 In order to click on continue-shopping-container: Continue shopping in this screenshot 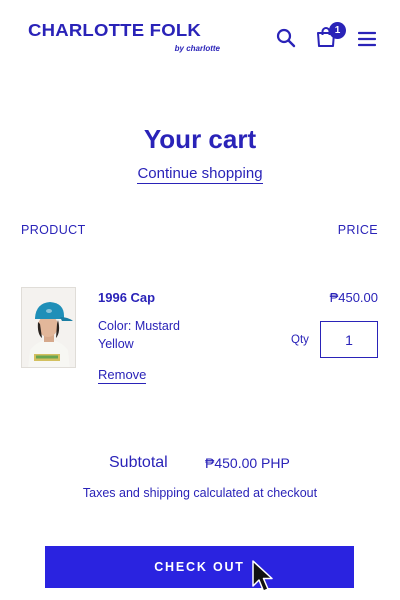, I will do `click(200, 173)`.